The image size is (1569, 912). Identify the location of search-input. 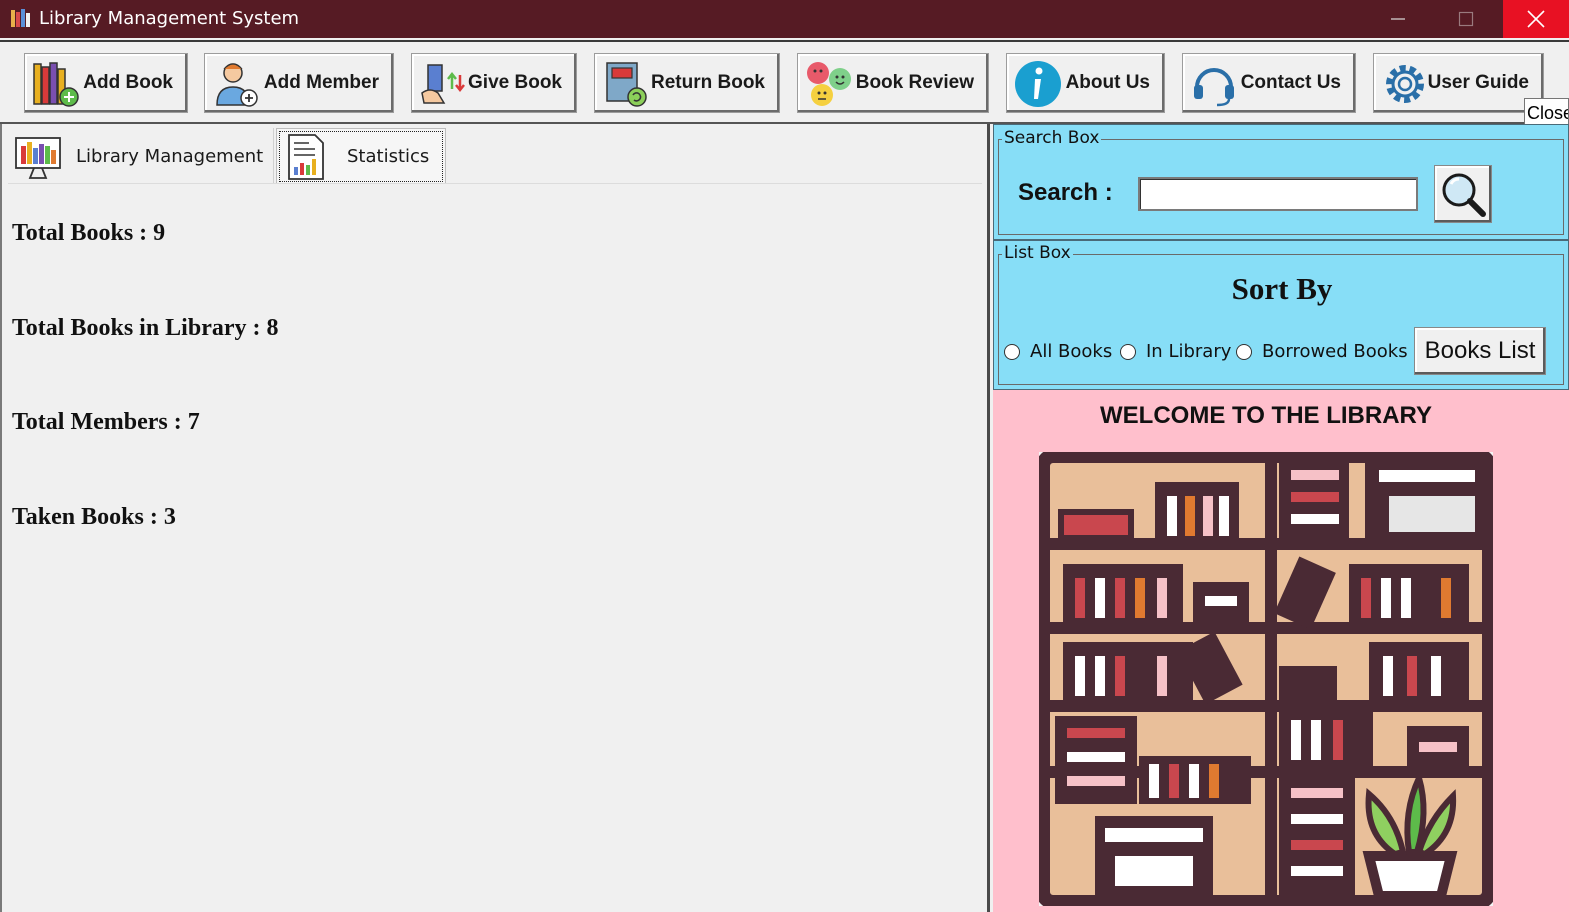
(1278, 194).